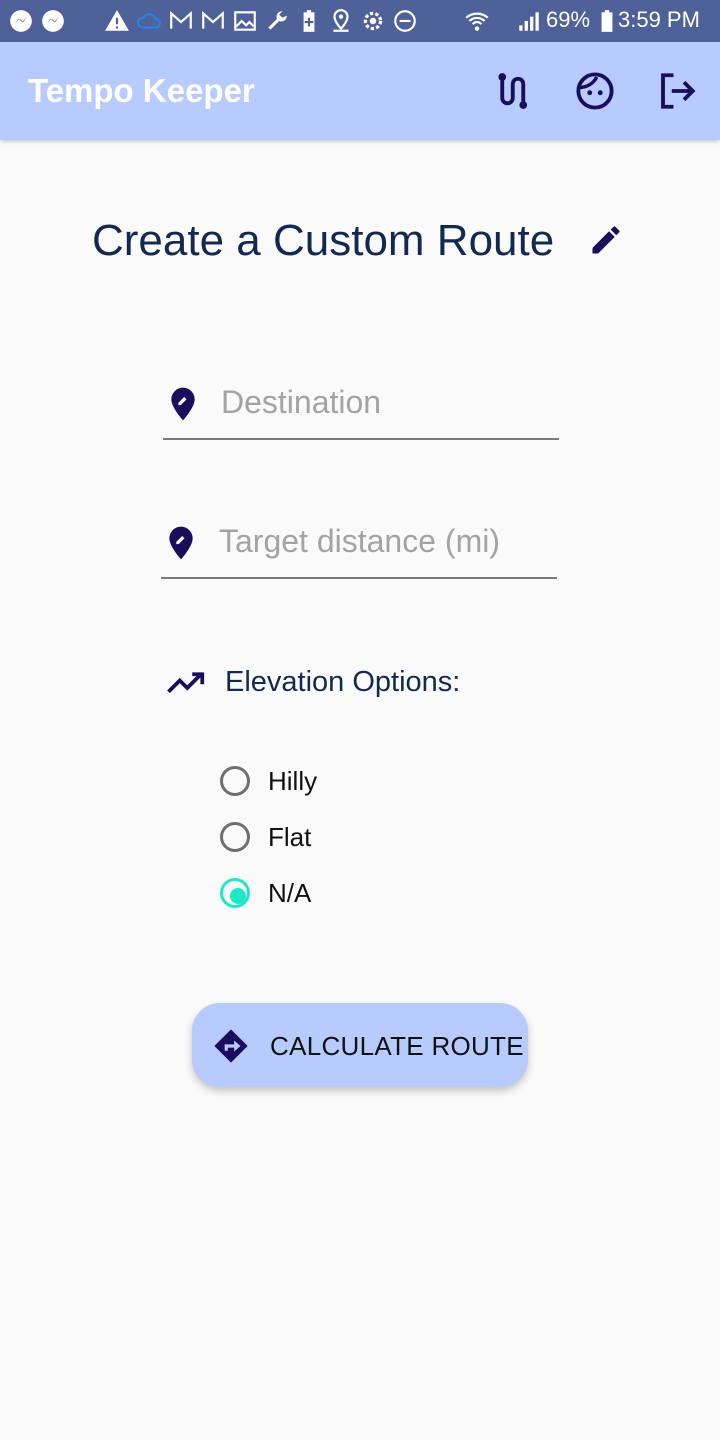 This screenshot has height=1440, width=720. I want to click on app-bar: Tempo Keeper, so click(360, 91).